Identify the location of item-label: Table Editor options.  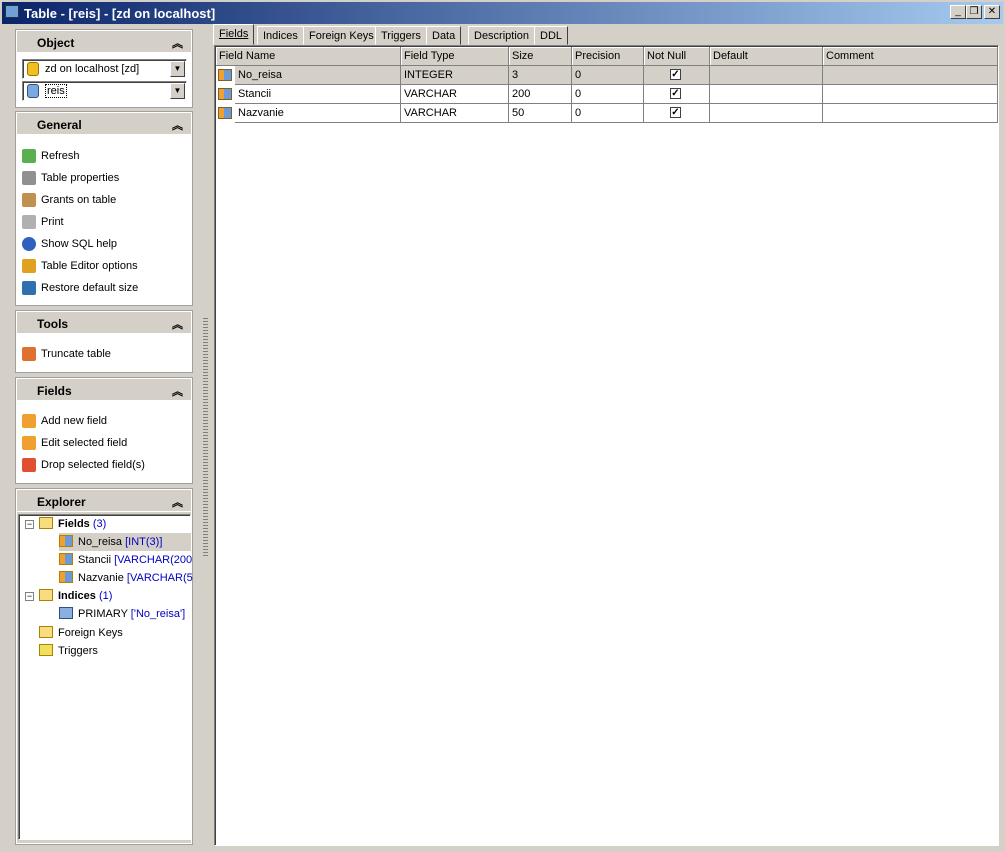
(89, 266).